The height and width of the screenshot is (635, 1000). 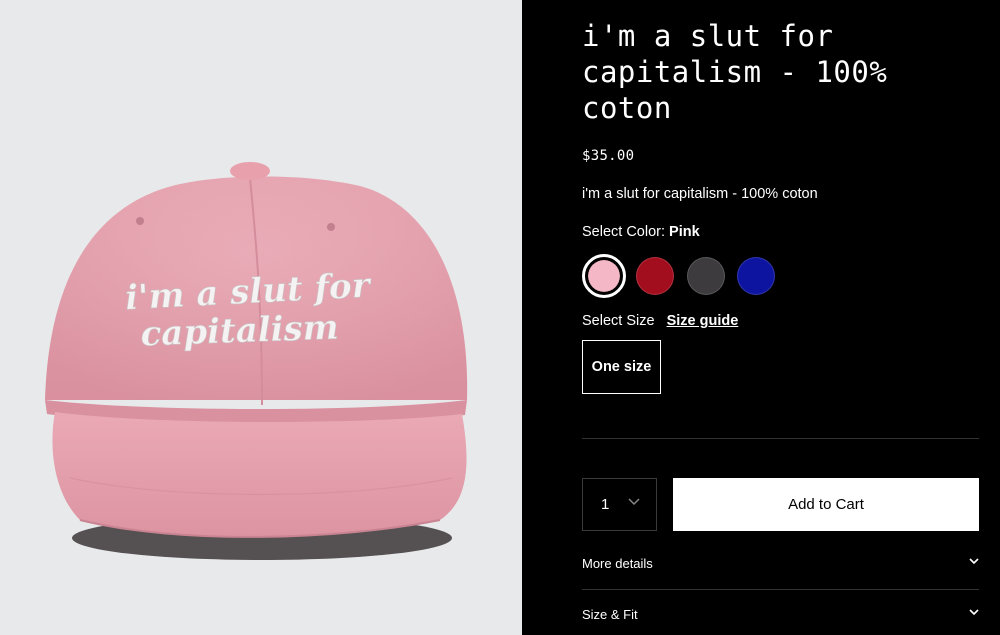 I want to click on product-price: $35.00, so click(x=608, y=156).